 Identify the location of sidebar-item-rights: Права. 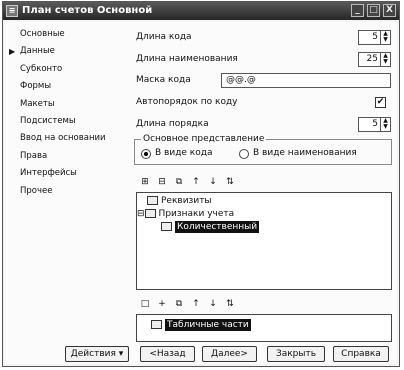
(66, 156).